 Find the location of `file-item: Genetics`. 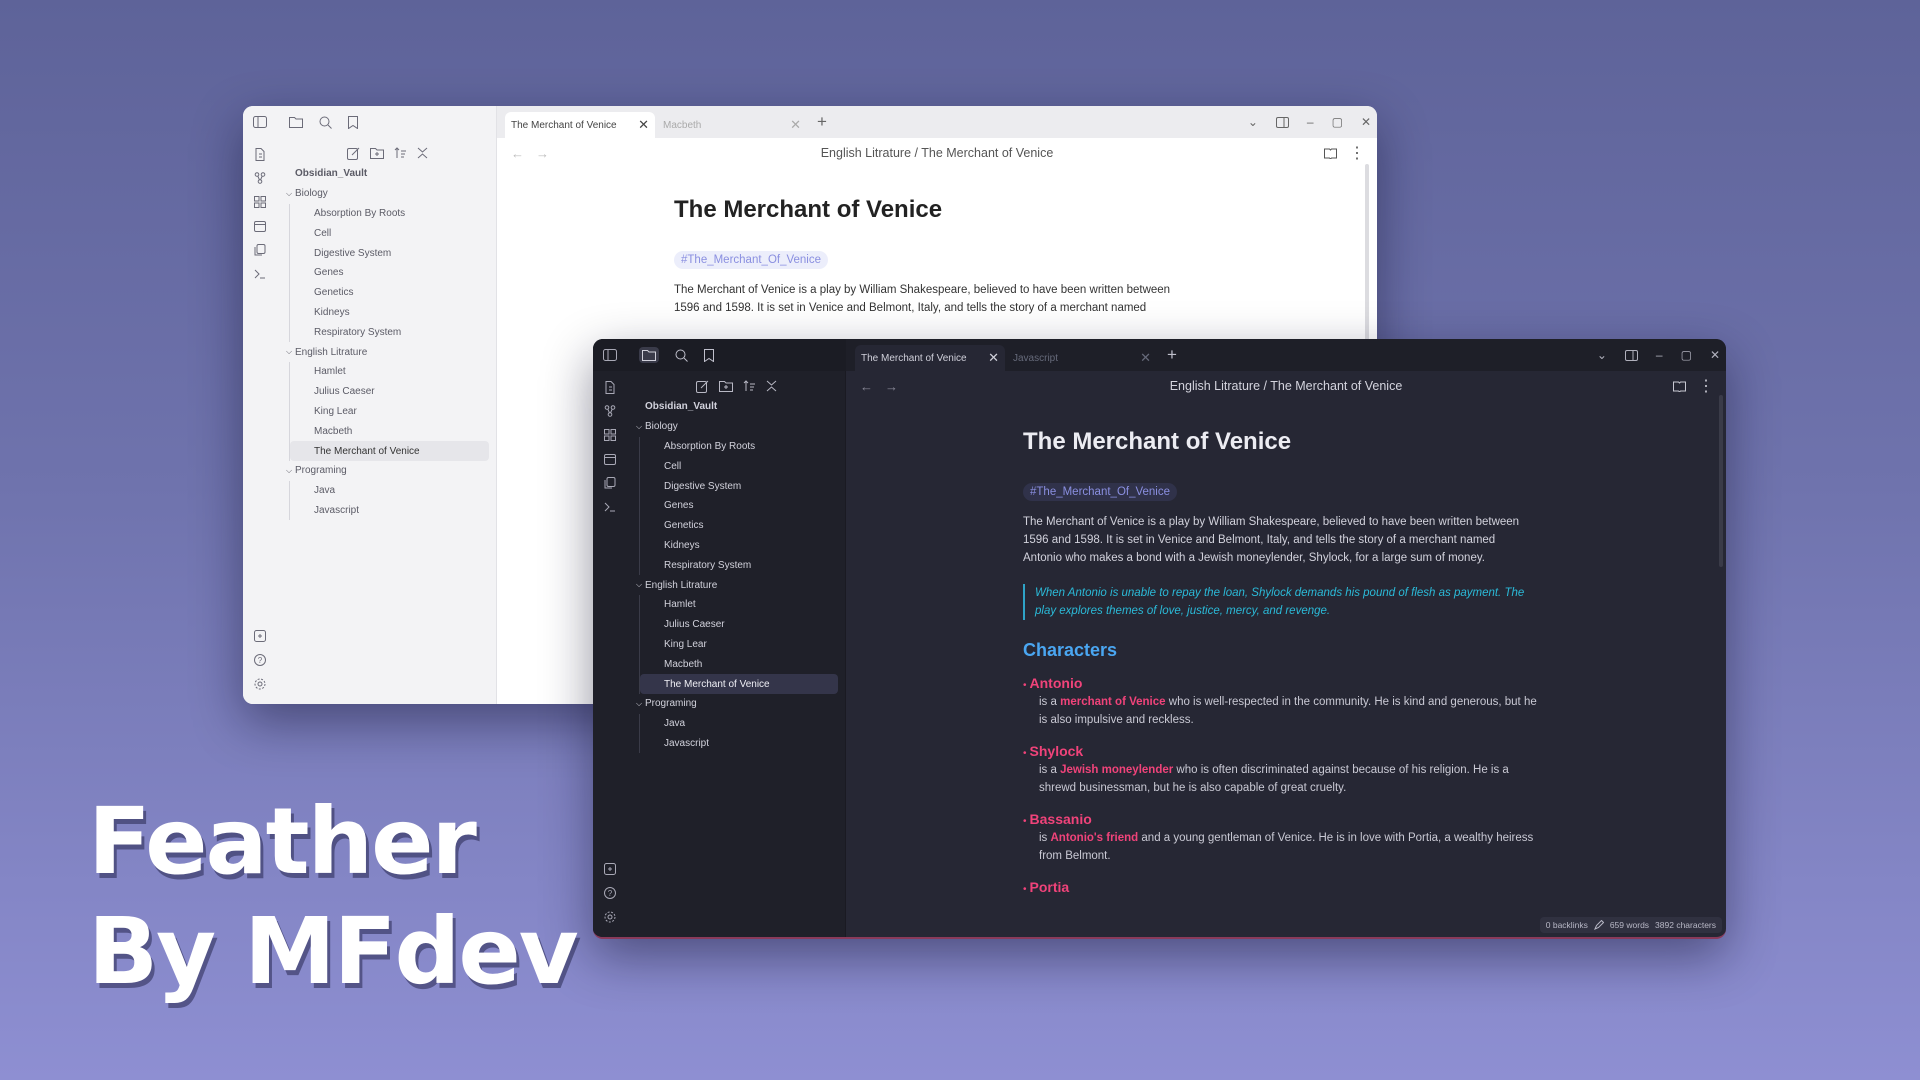

file-item: Genetics is located at coordinates (389, 293).